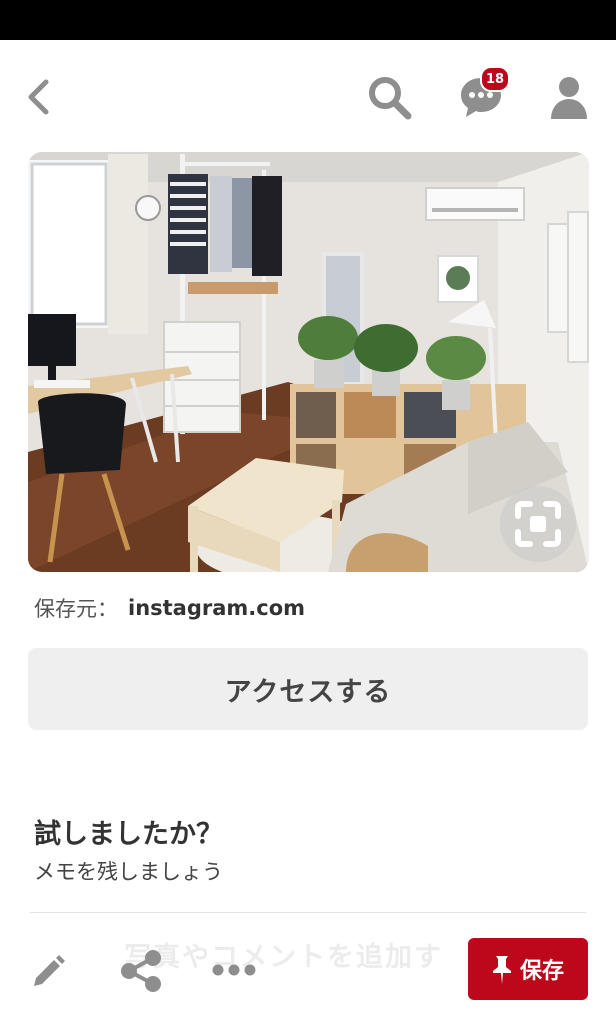  I want to click on tried-it-title: 試しましたか？, so click(128, 834).